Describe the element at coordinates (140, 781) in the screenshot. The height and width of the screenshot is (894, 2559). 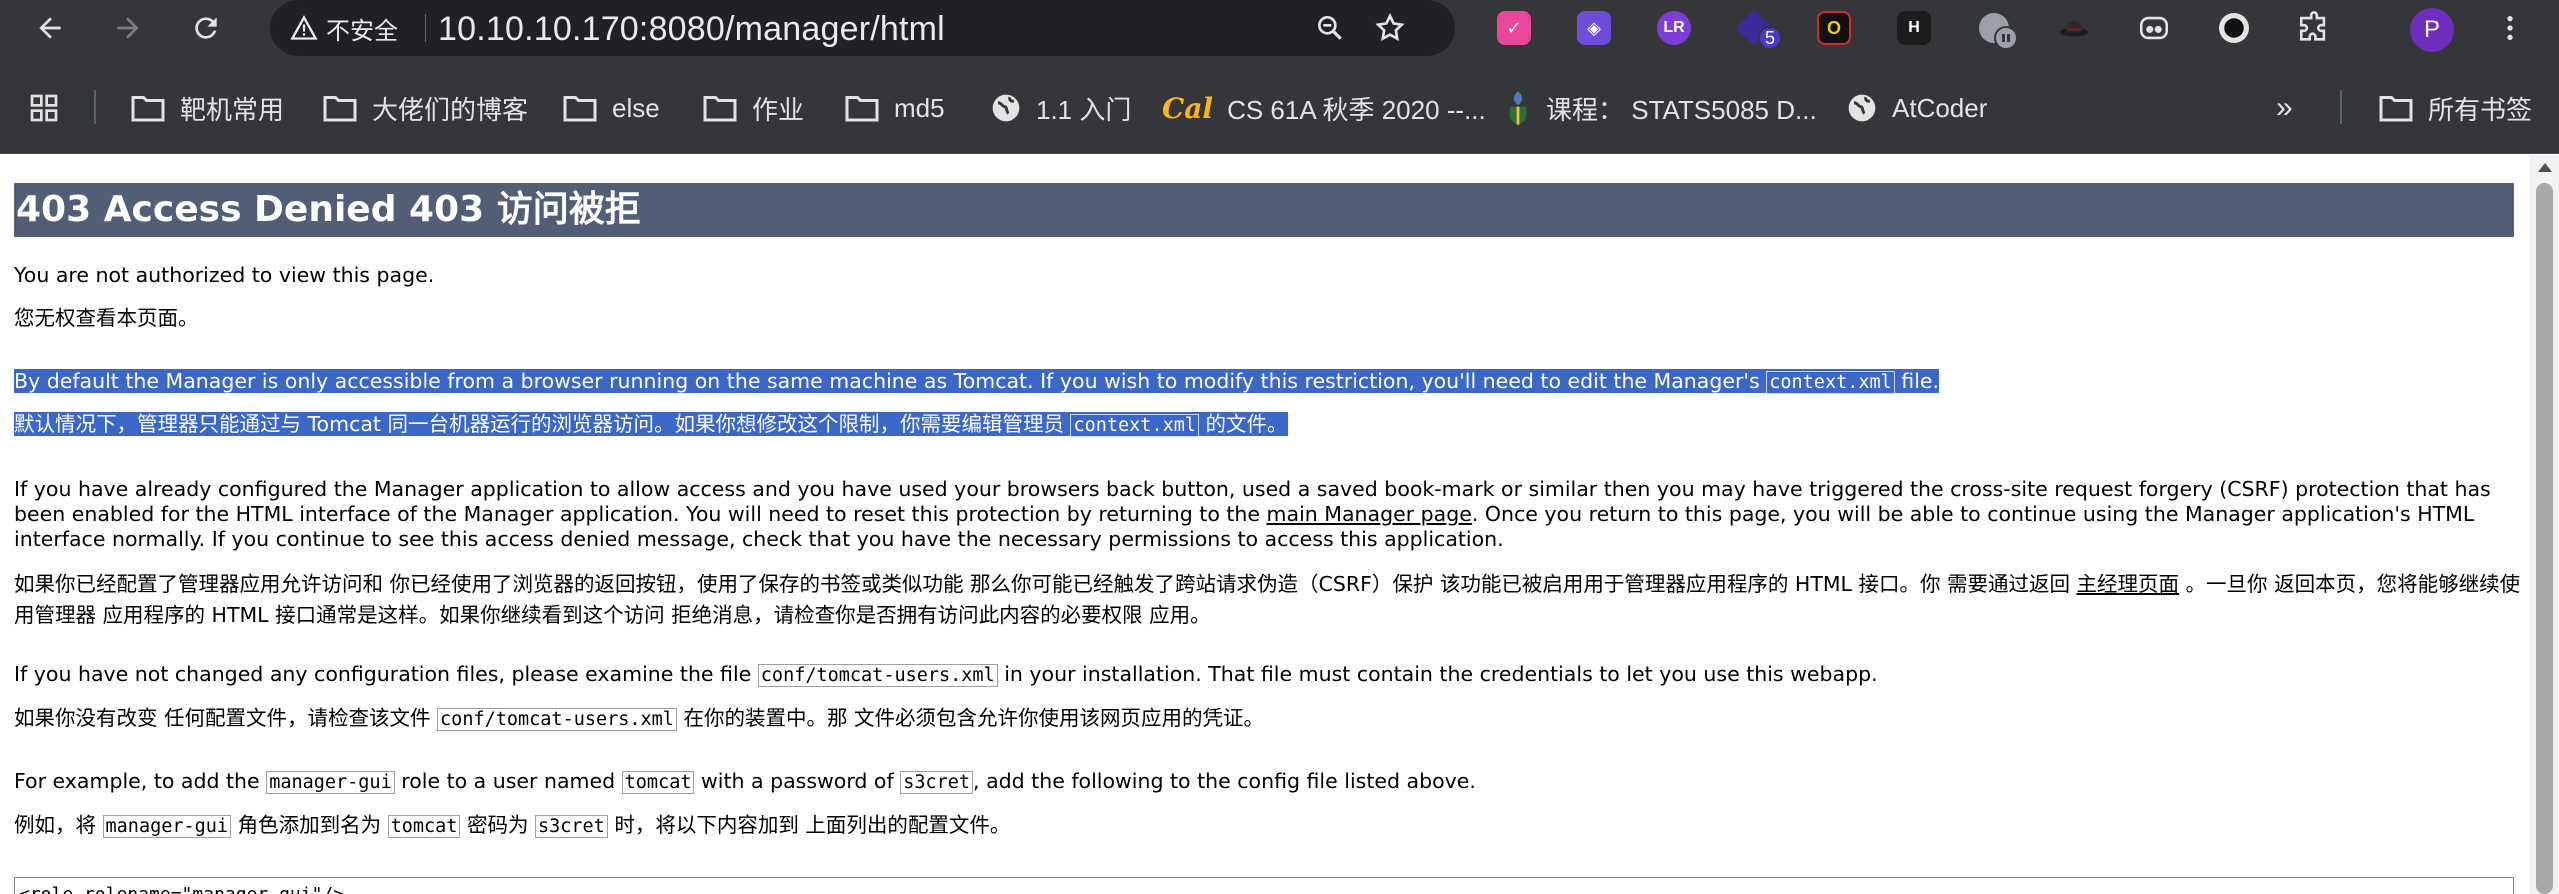
I see `text-run: For example, to add the` at that location.